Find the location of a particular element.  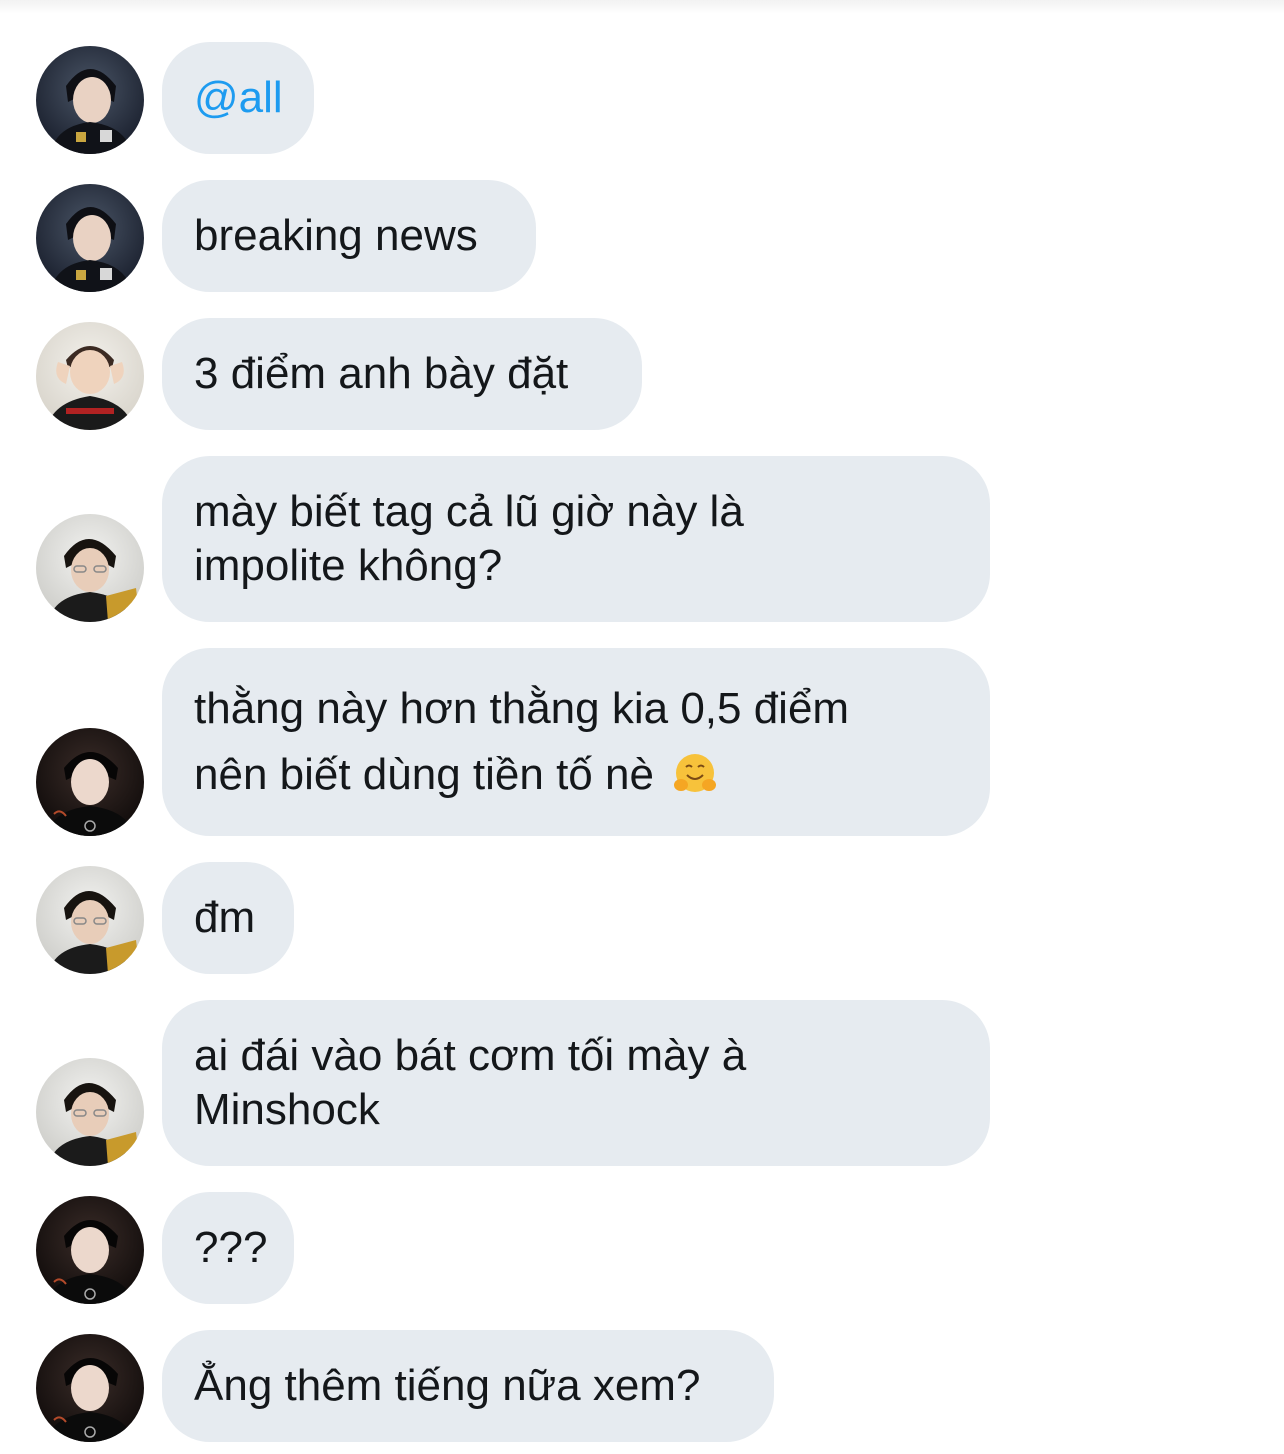

message-text-line: ai đái vào bát cơm tối mày à is located at coordinates (470, 1056).